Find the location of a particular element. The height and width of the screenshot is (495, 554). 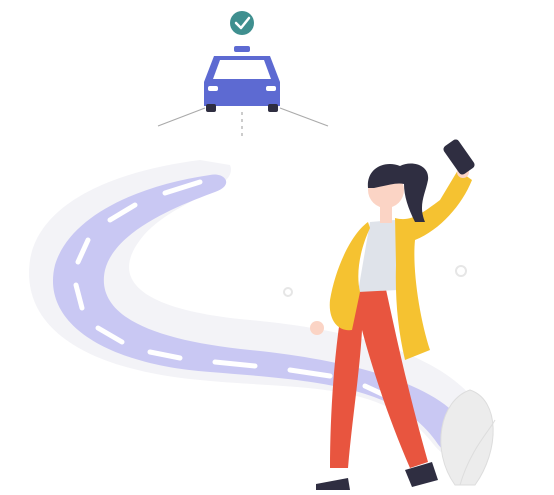

lower-hand is located at coordinates (317, 328).